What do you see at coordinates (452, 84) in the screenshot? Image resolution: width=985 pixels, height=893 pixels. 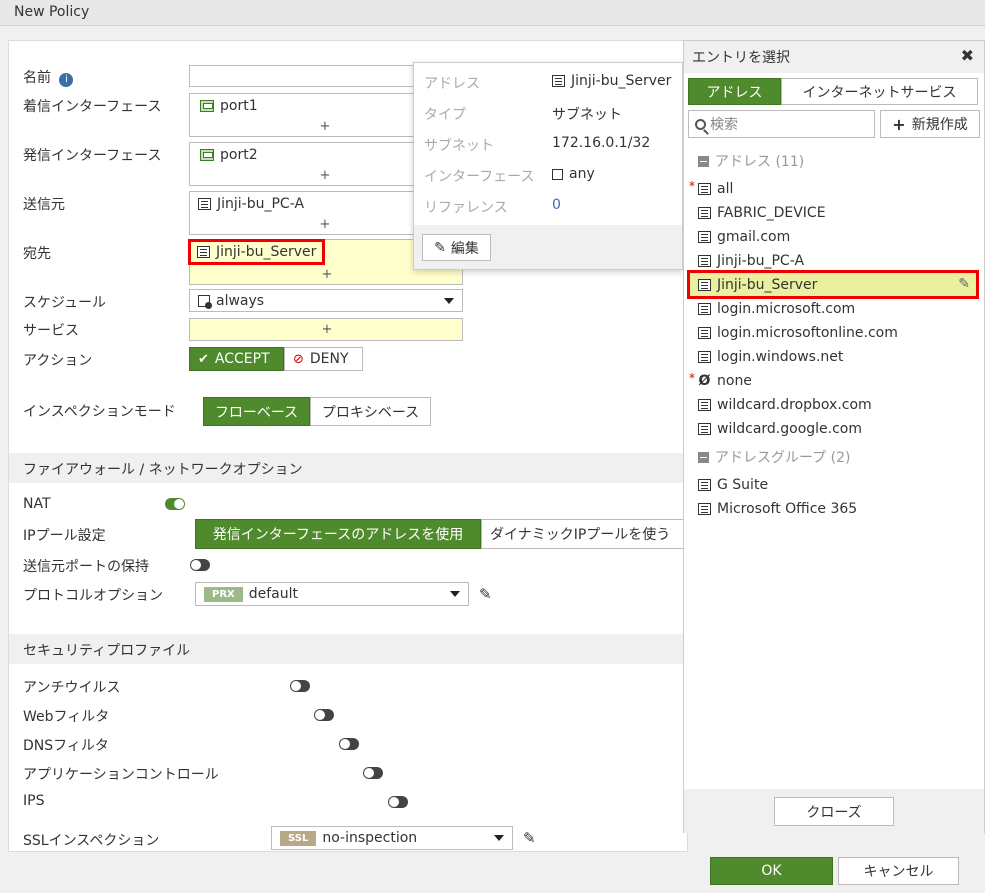 I see `tip-address-key: アドレス` at bounding box center [452, 84].